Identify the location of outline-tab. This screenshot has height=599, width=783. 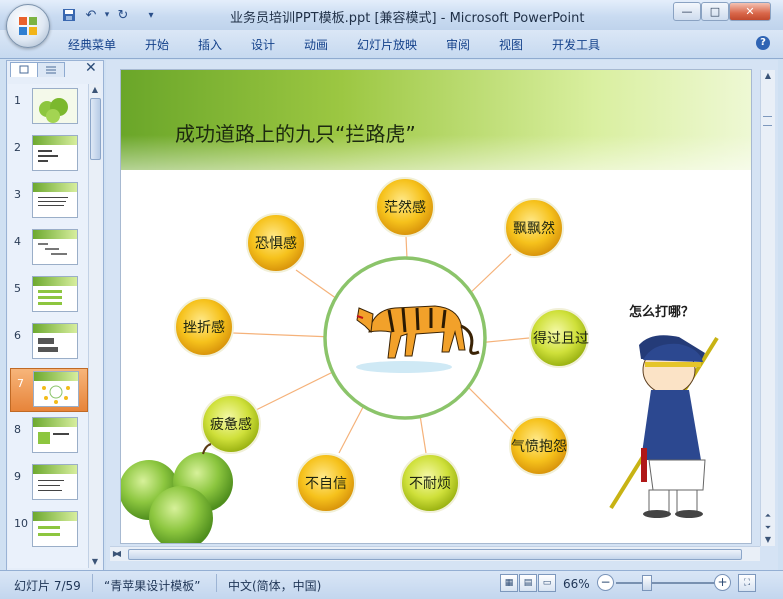
(51, 69).